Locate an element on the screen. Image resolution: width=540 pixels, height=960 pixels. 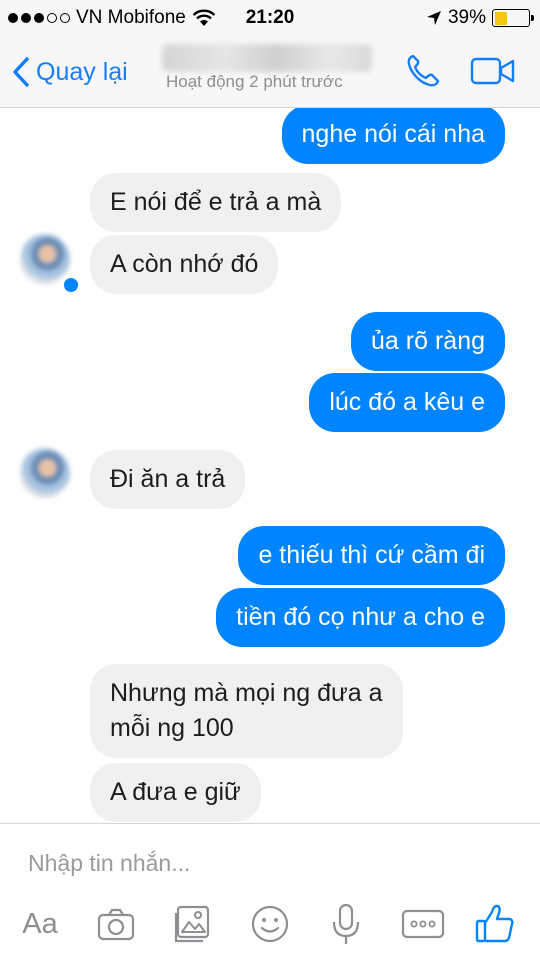
message-incoming: A đưa e giữ is located at coordinates (175, 792).